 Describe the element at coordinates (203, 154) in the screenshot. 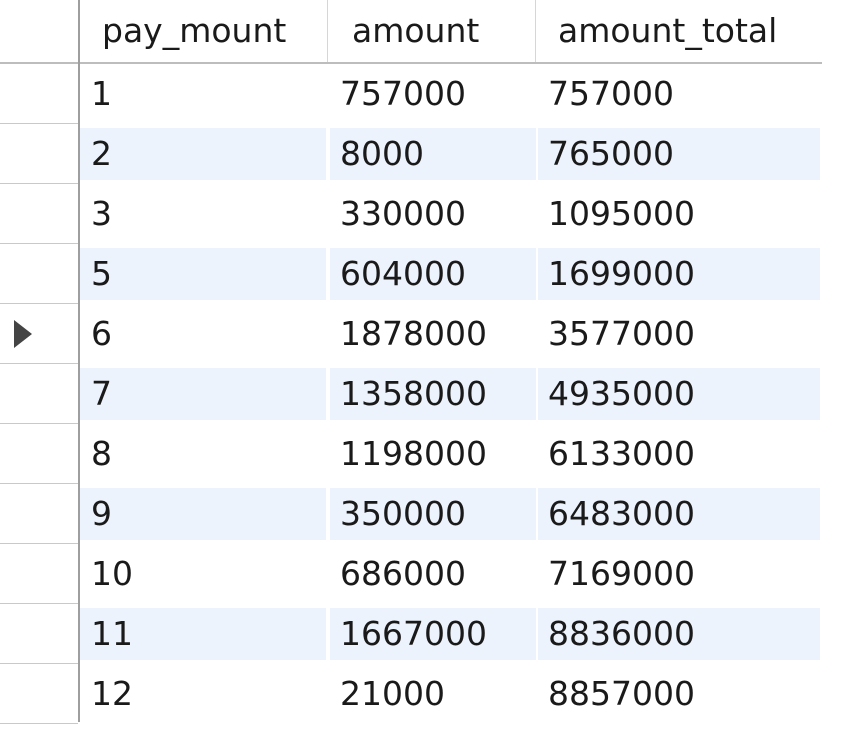

I see `cell-pay-mount: 2` at that location.